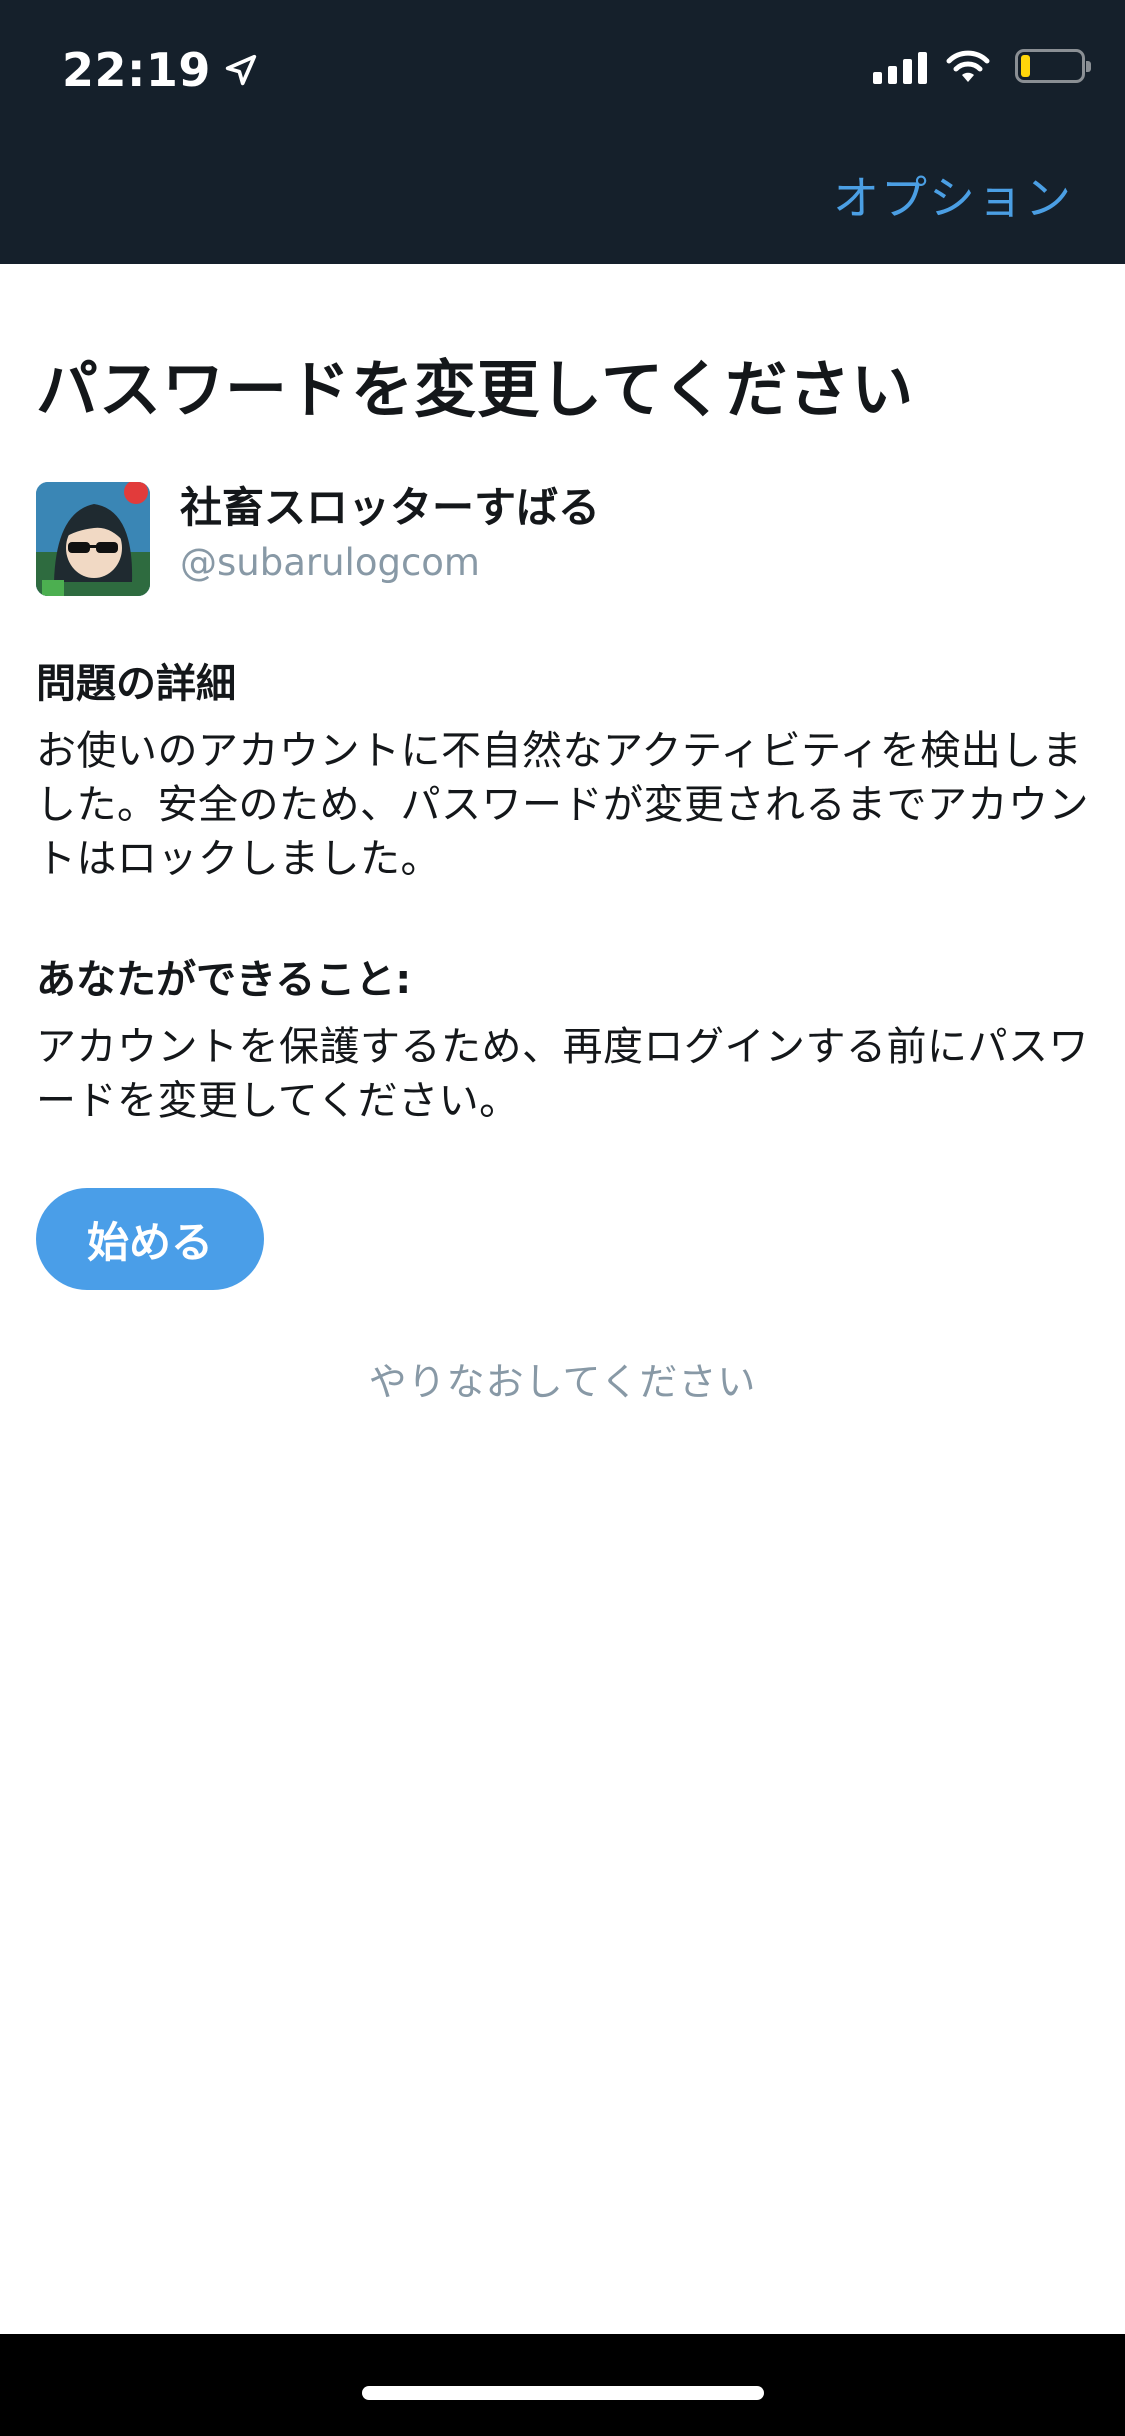 Image resolution: width=1125 pixels, height=2436 pixels. I want to click on status-time: 22:19, so click(161, 70).